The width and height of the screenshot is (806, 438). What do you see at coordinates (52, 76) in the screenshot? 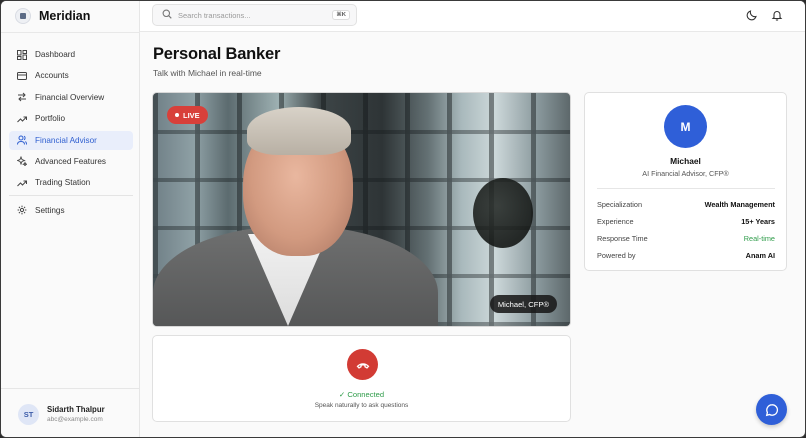
I see `sidebar-item-label: Accounts` at bounding box center [52, 76].